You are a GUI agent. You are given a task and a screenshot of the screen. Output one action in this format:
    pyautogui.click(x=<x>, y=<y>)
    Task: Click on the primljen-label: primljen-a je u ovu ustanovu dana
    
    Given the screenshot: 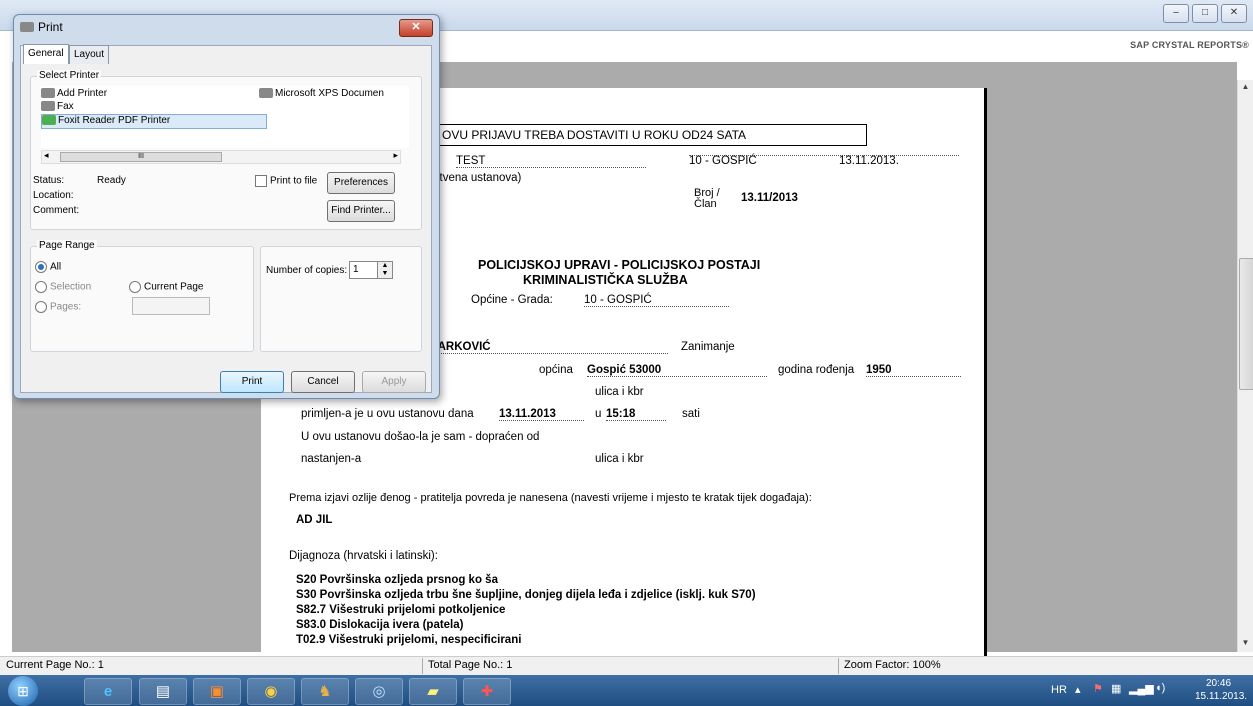 What is the action you would take?
    pyautogui.click(x=387, y=414)
    